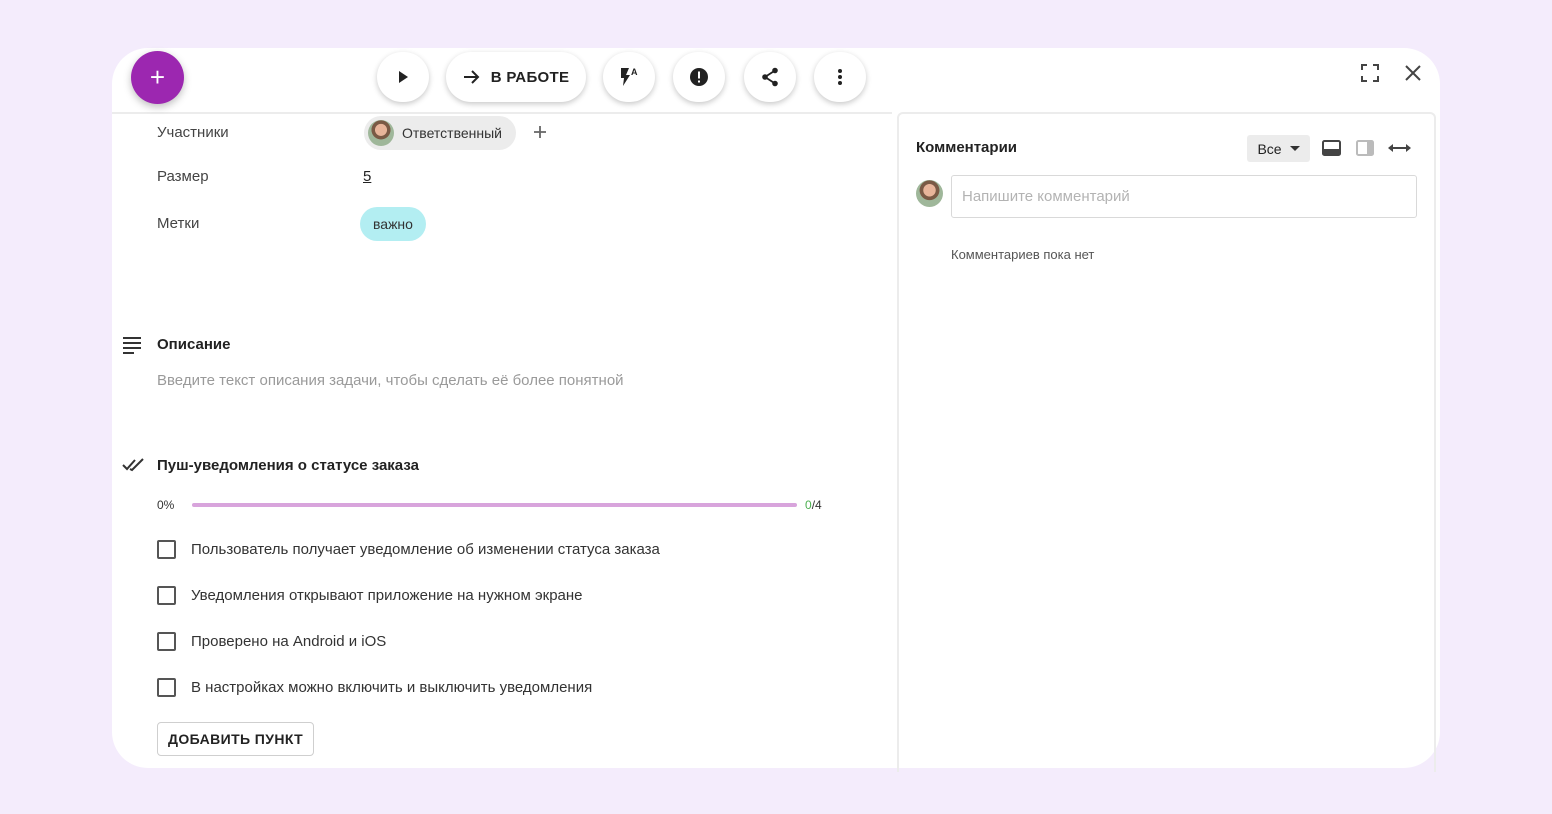 Image resolution: width=1552 pixels, height=814 pixels. What do you see at coordinates (634, 72) in the screenshot?
I see `svg-text: A` at bounding box center [634, 72].